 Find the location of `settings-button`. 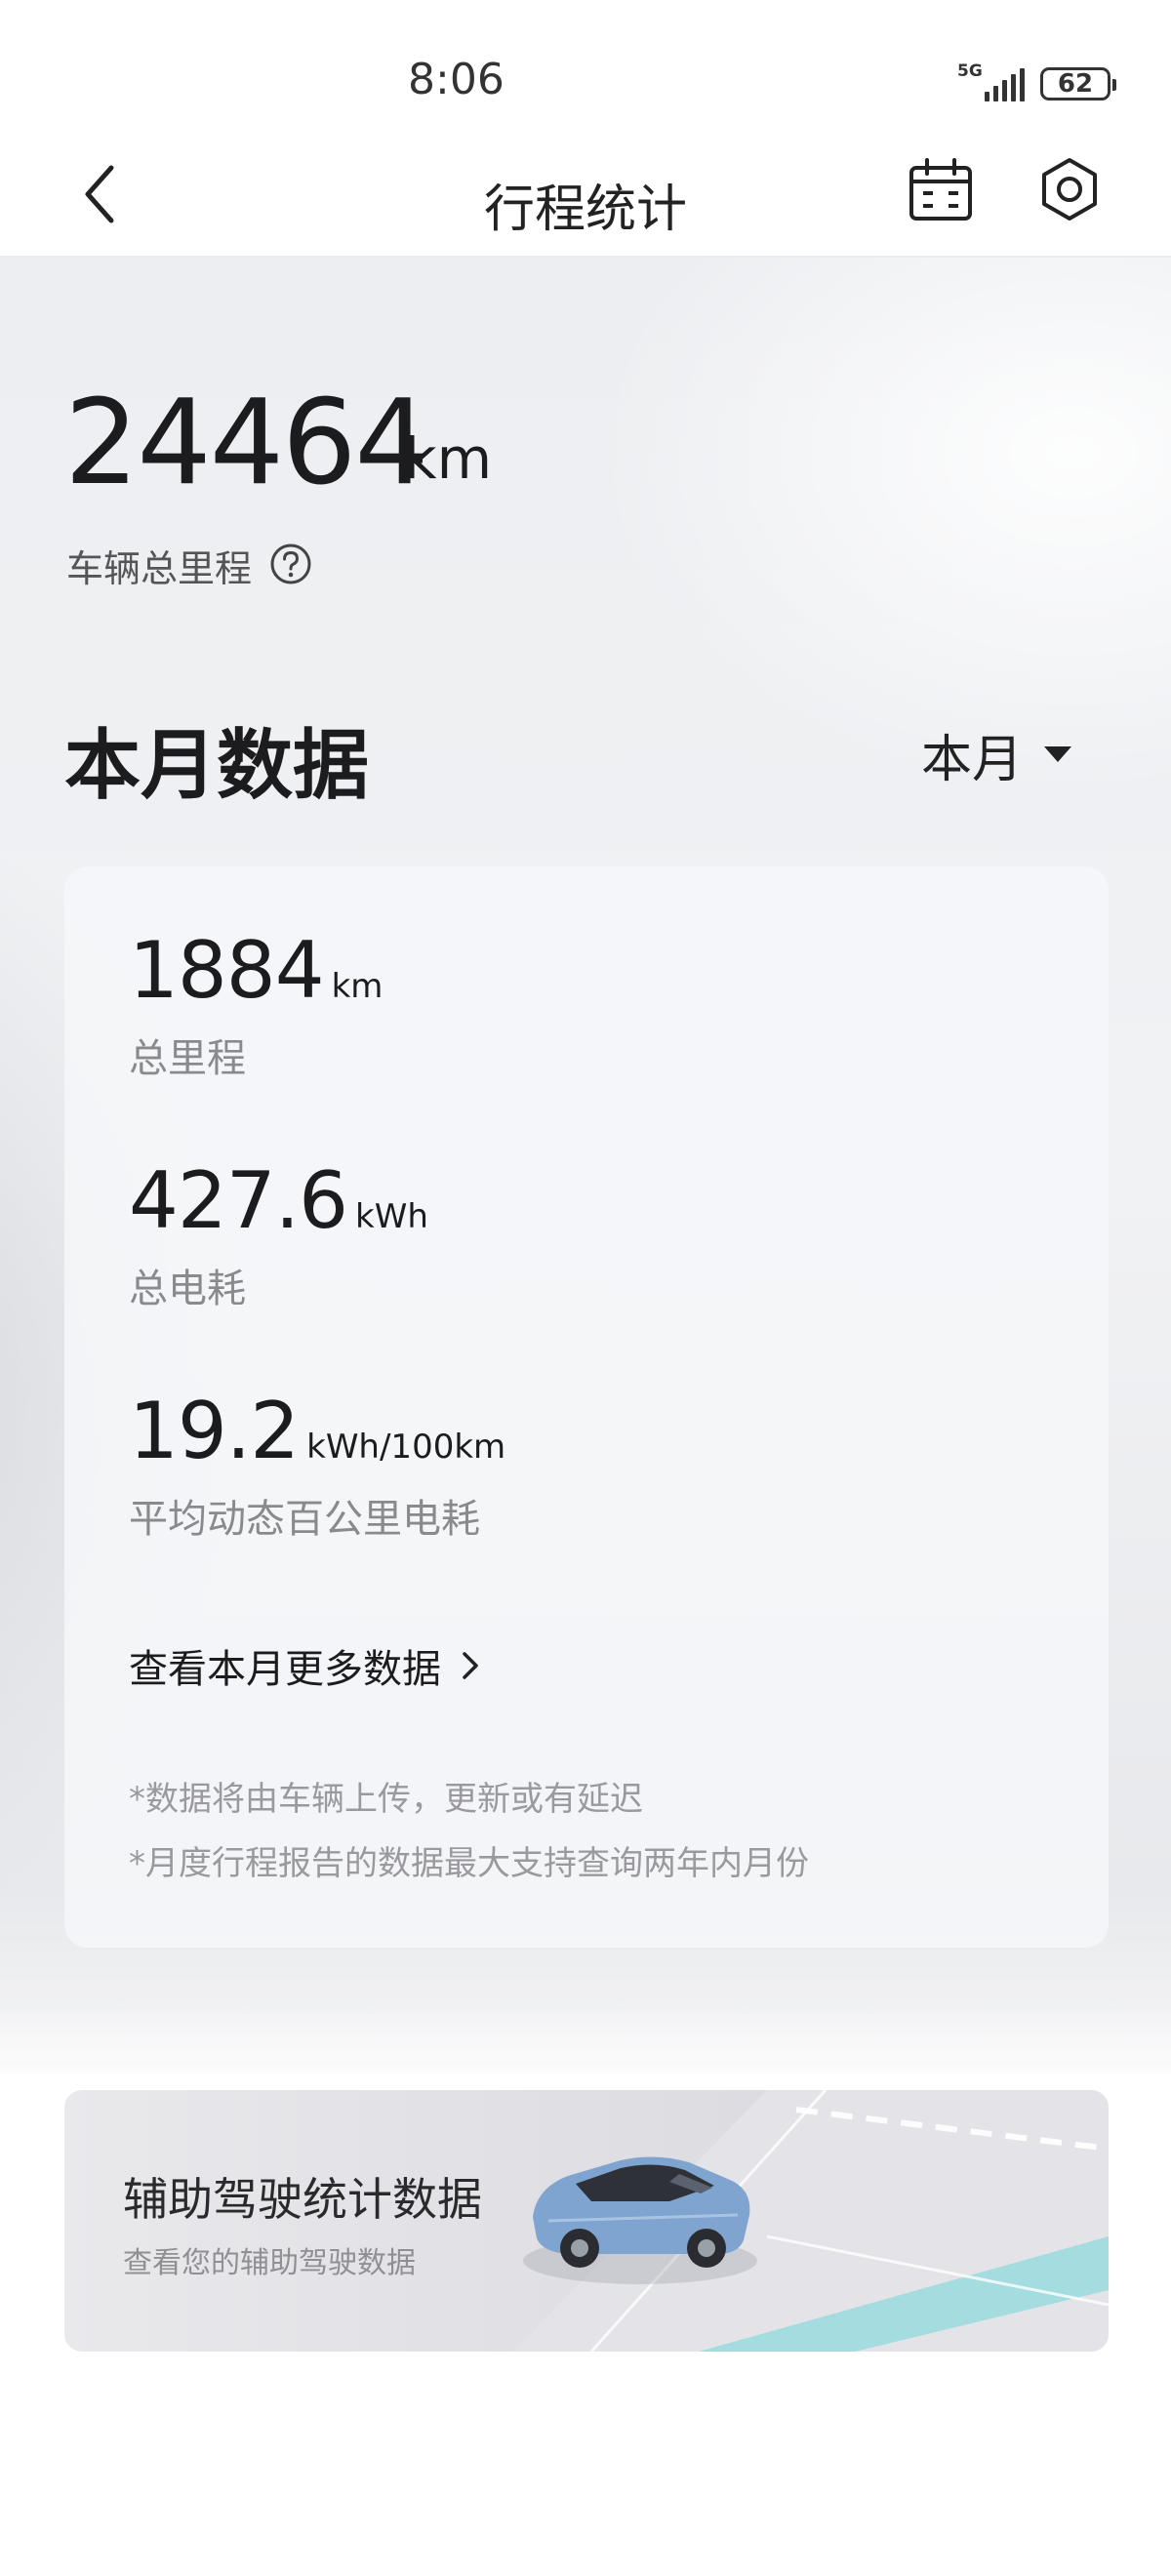

settings-button is located at coordinates (1069, 189).